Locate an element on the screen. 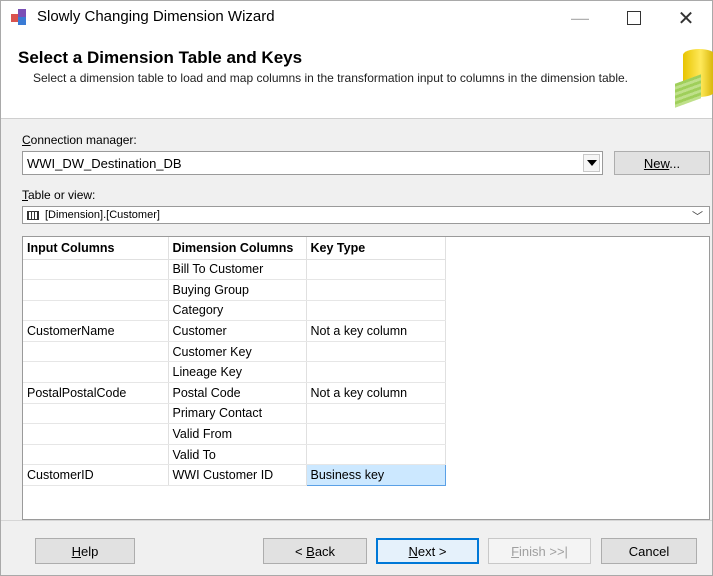  back-button: < Back is located at coordinates (315, 551).